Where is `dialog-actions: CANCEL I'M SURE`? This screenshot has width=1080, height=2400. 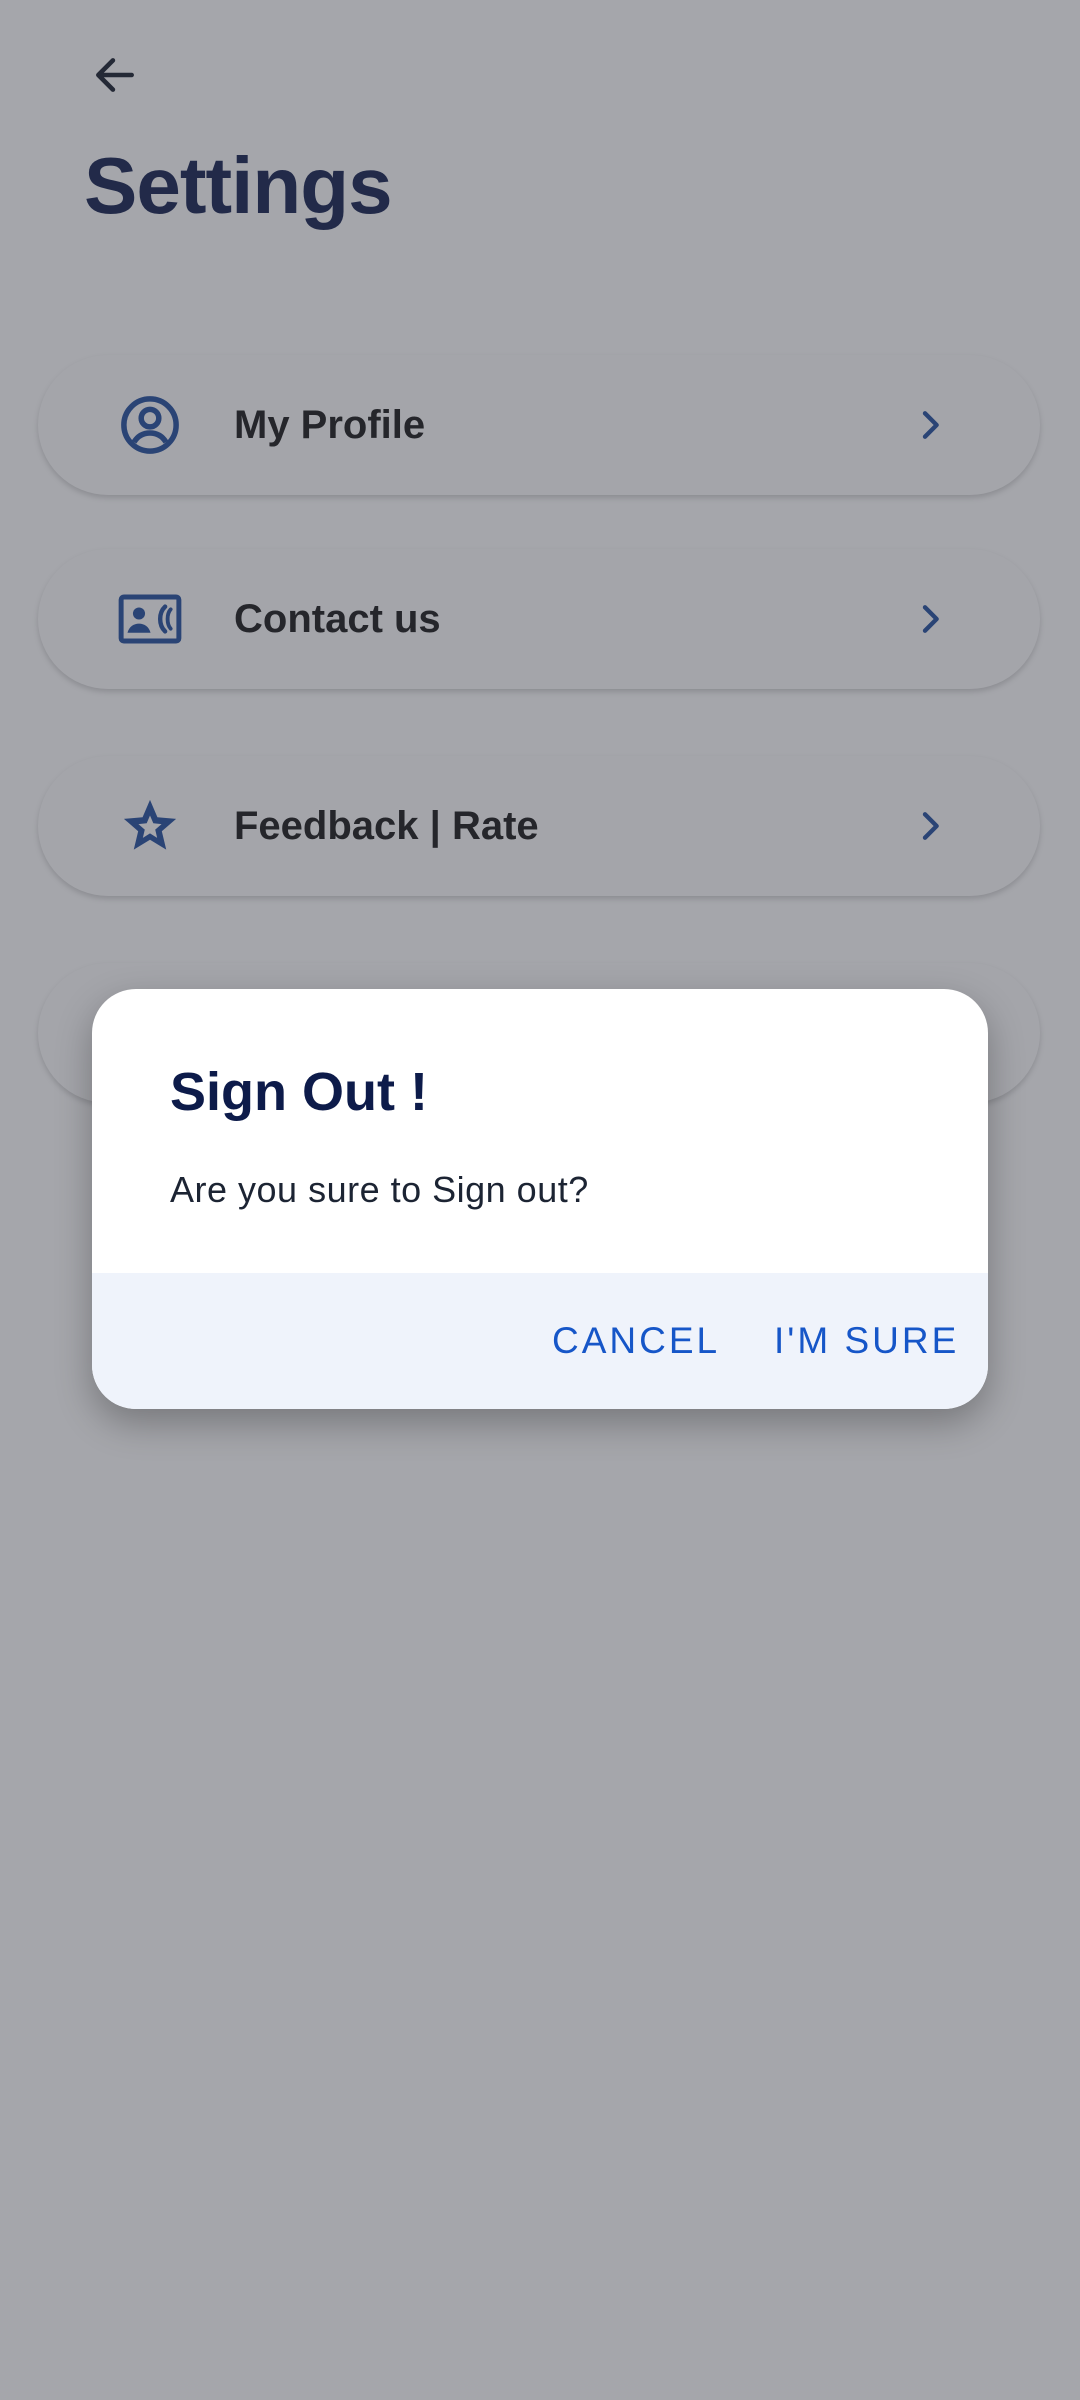 dialog-actions: CANCEL I'M SURE is located at coordinates (540, 1341).